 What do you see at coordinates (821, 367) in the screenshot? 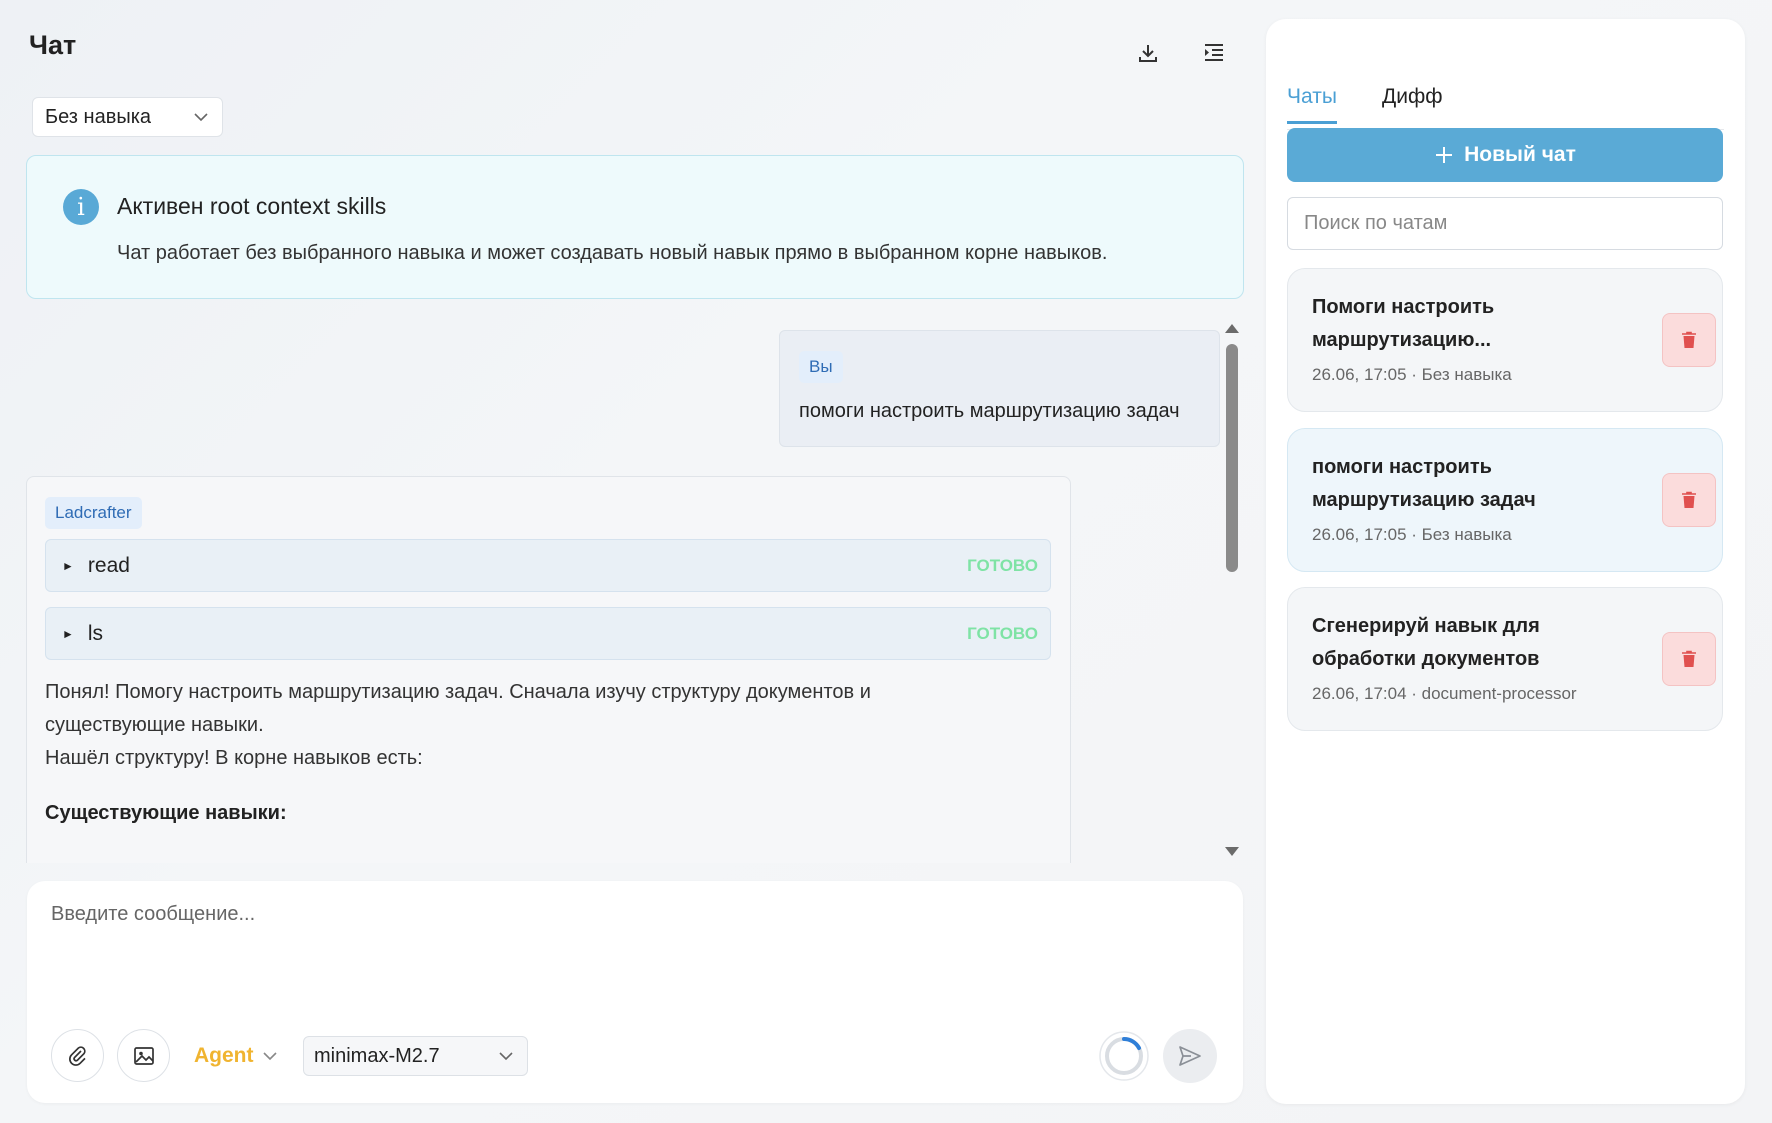
I see `author-badge: Вы` at bounding box center [821, 367].